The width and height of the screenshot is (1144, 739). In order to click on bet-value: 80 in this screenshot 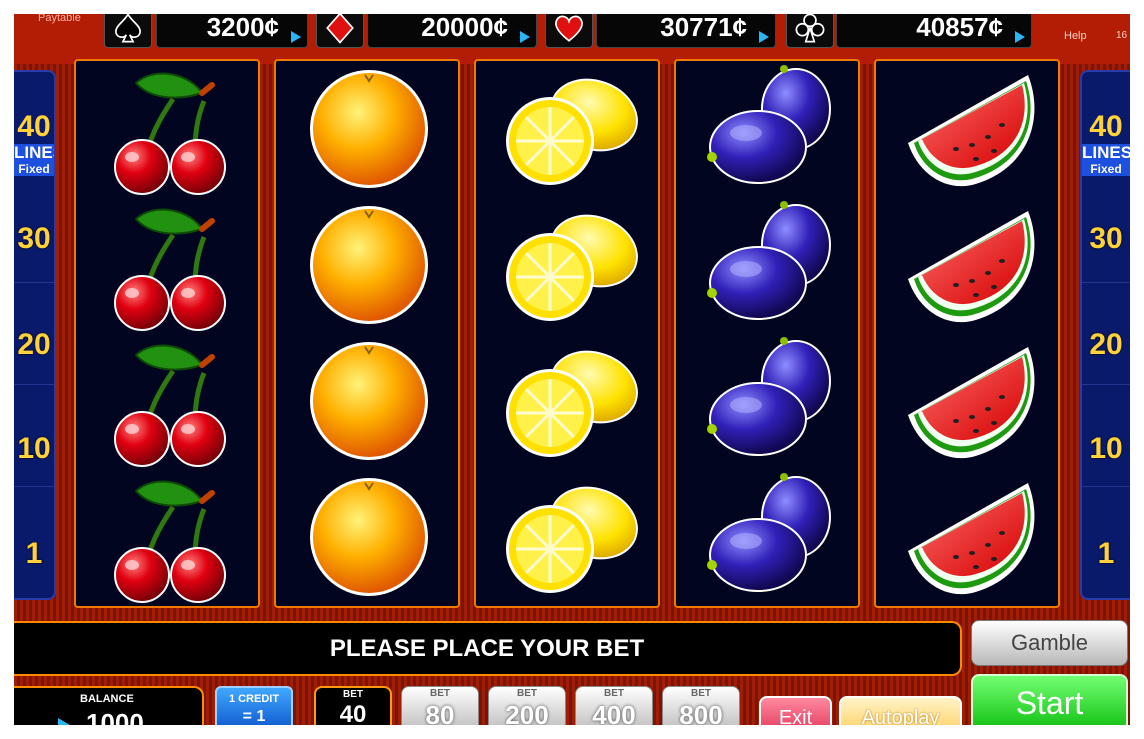, I will do `click(440, 712)`.